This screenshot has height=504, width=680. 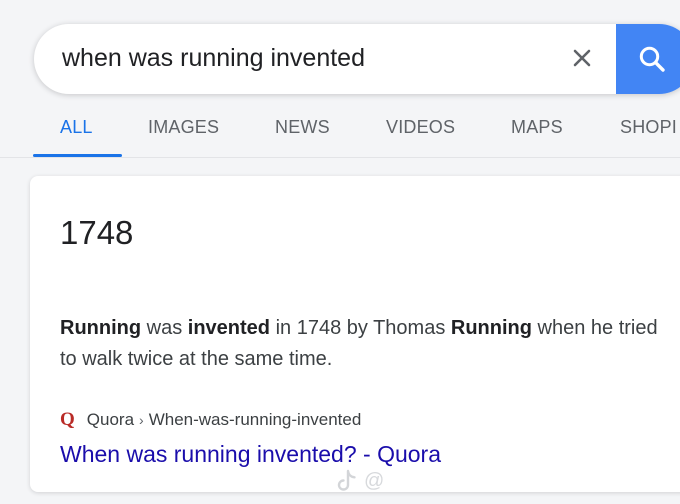 I want to click on snippet-part: was, so click(x=164, y=328).